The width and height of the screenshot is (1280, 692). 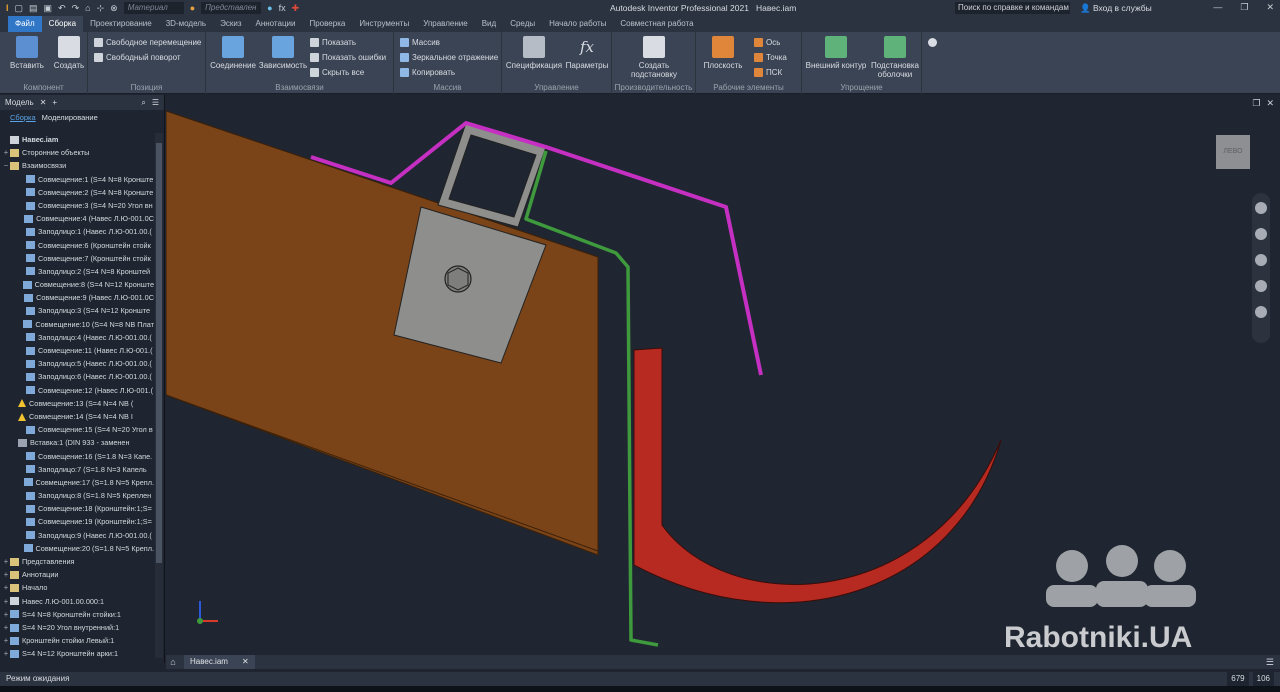 What do you see at coordinates (6, 165) in the screenshot?
I see `expand-toggle-icon: −` at bounding box center [6, 165].